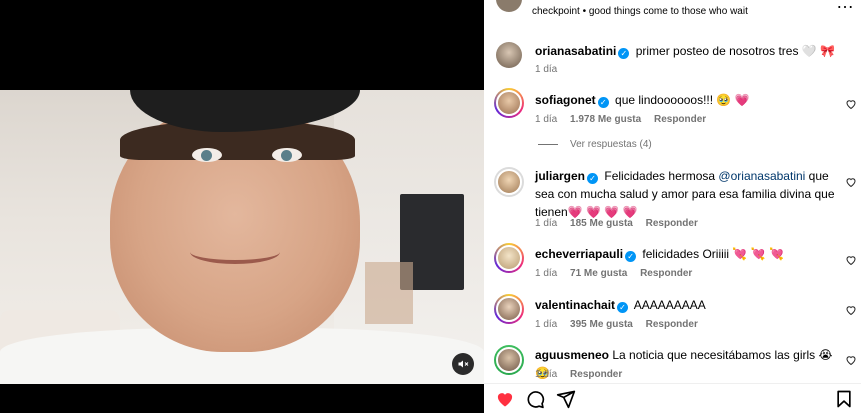 The image size is (861, 413). I want to click on comment-text: valentinachait ✓ AAAAAAAAA, so click(685, 305).